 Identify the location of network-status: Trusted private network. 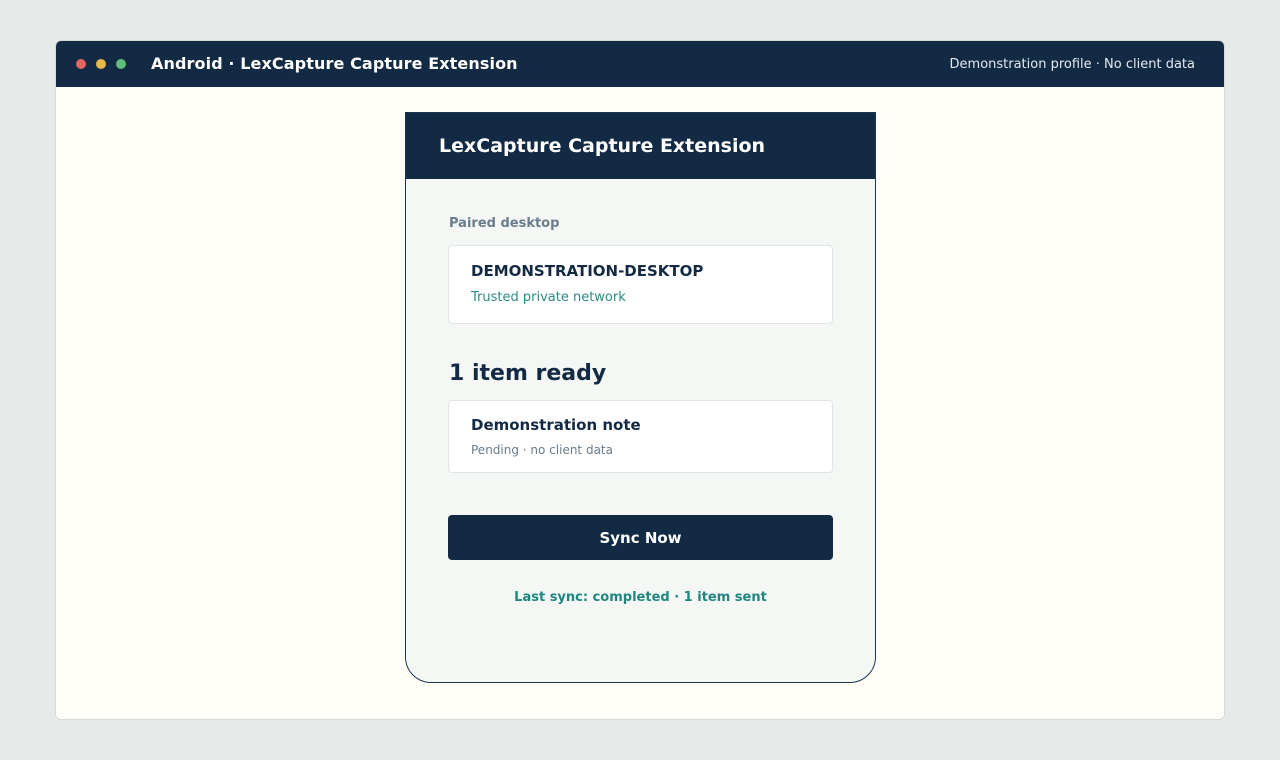
(548, 297).